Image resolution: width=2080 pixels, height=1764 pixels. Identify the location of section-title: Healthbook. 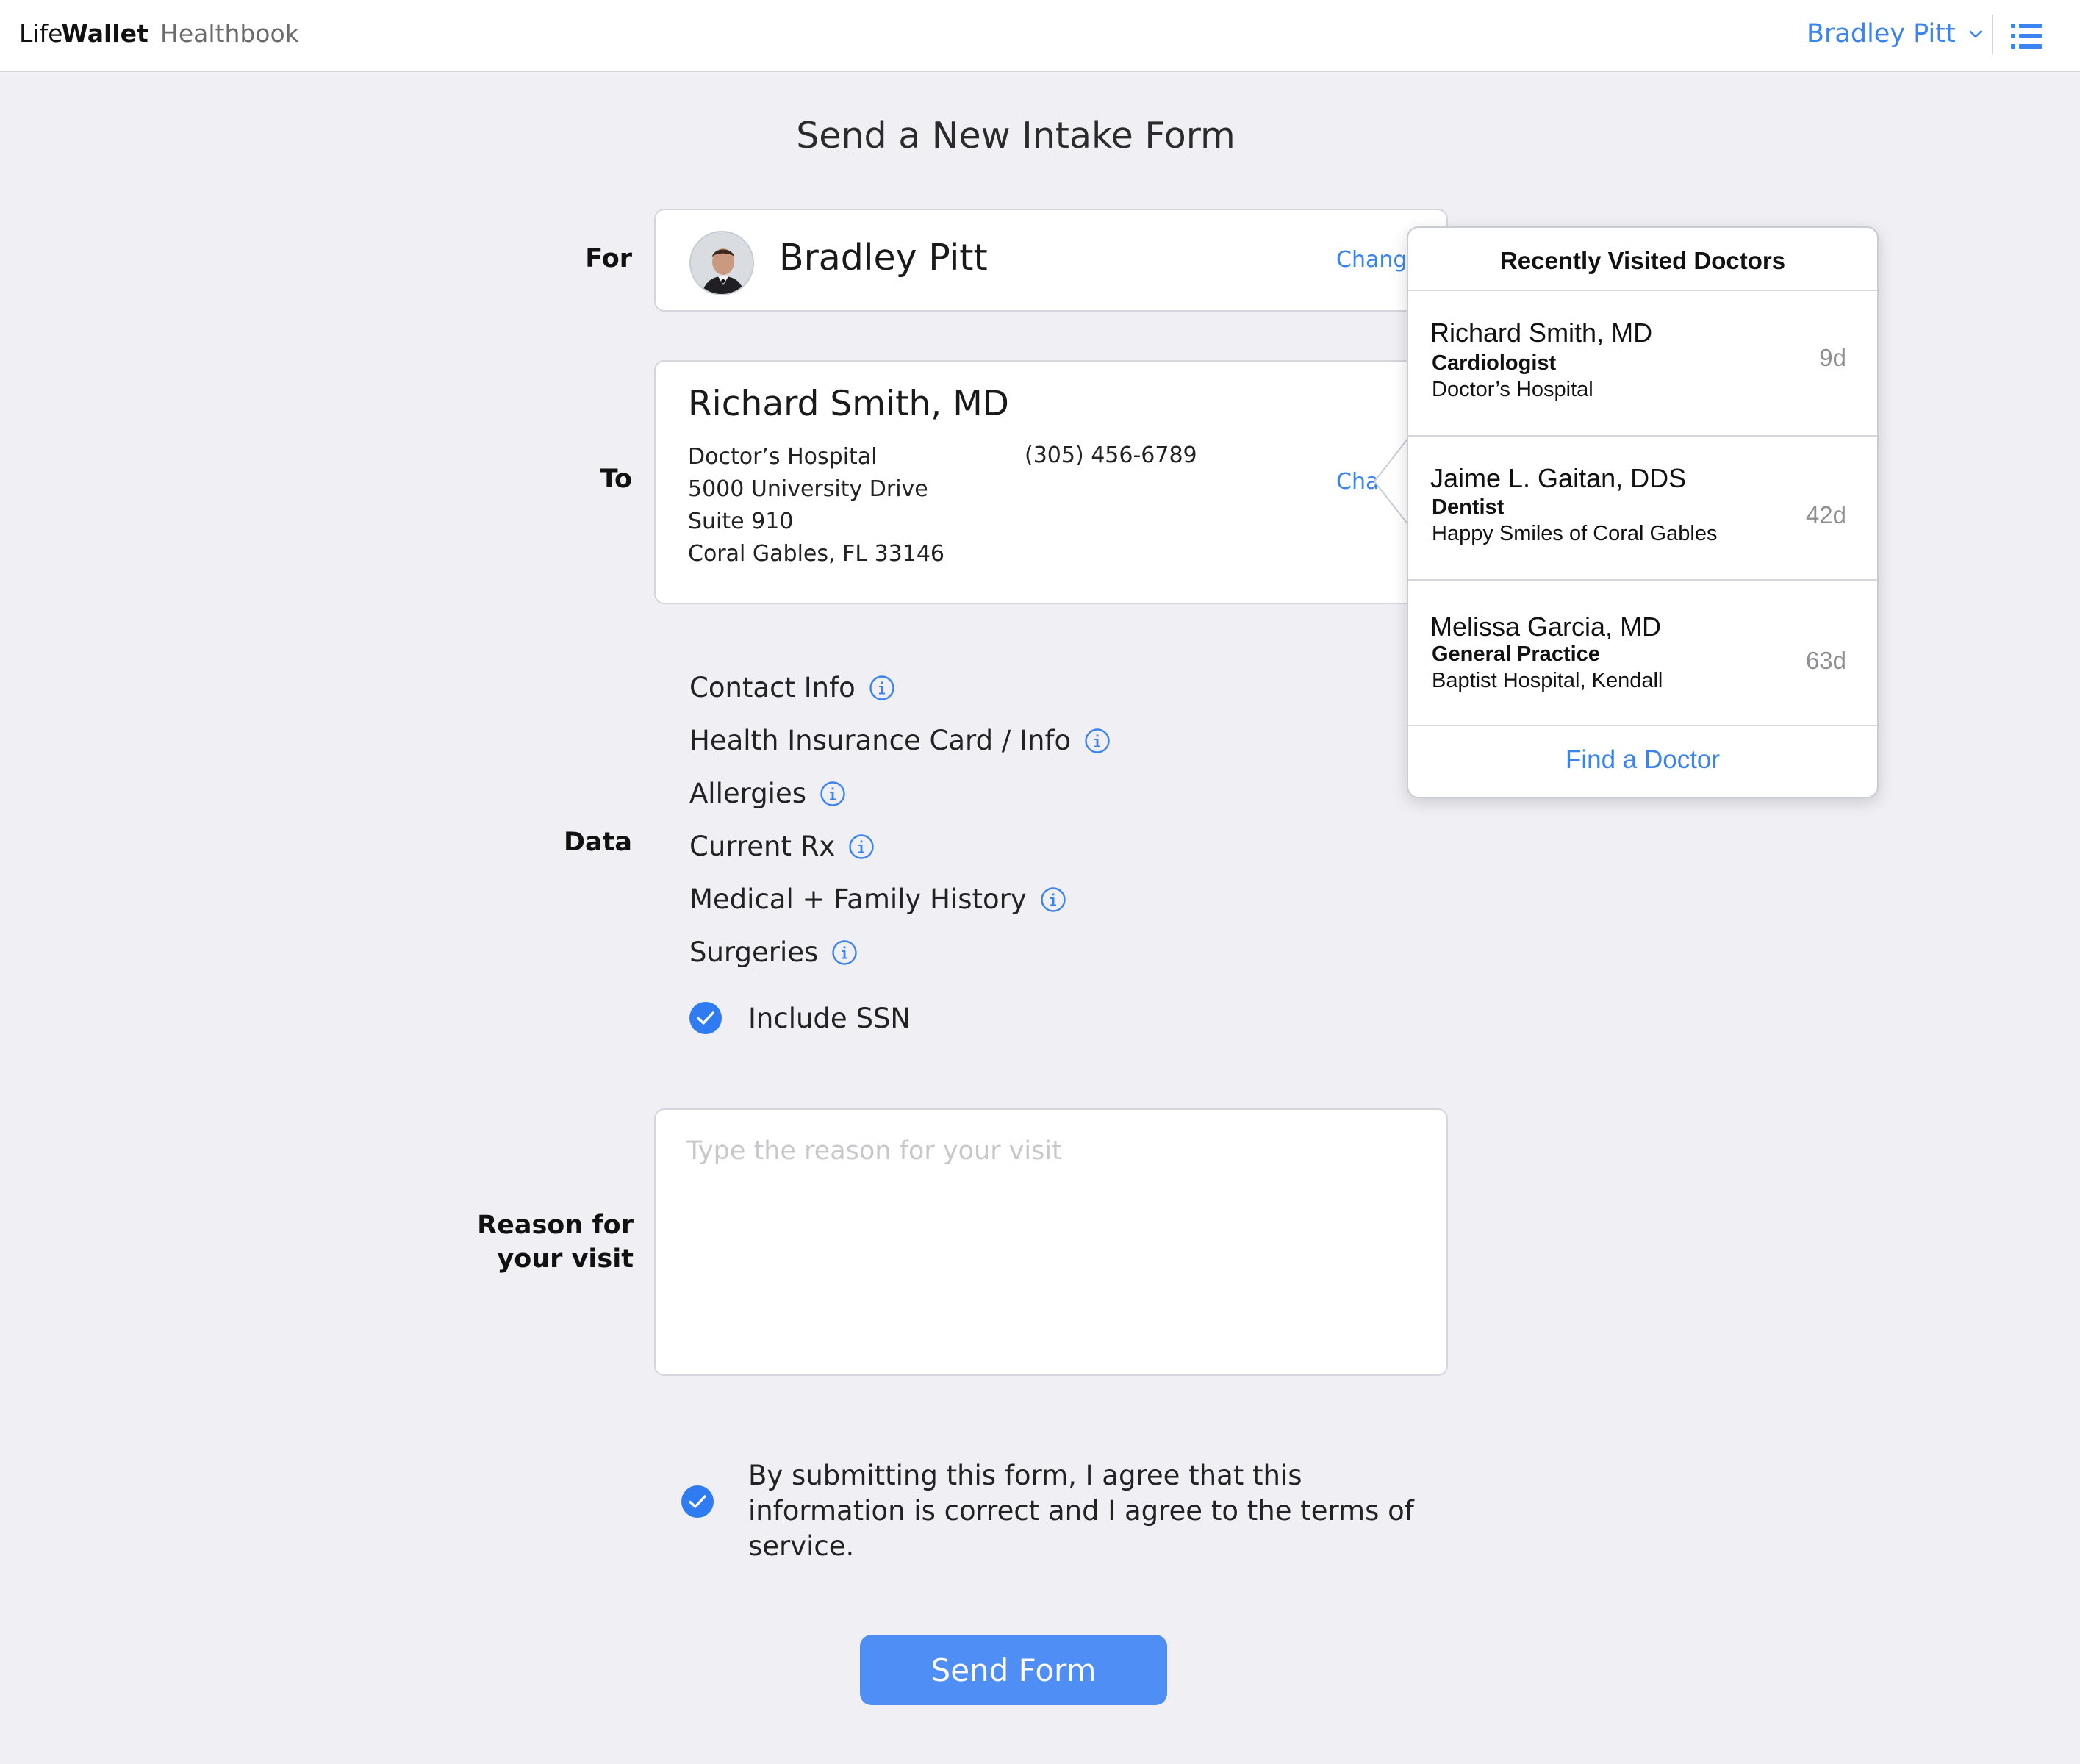
(230, 33).